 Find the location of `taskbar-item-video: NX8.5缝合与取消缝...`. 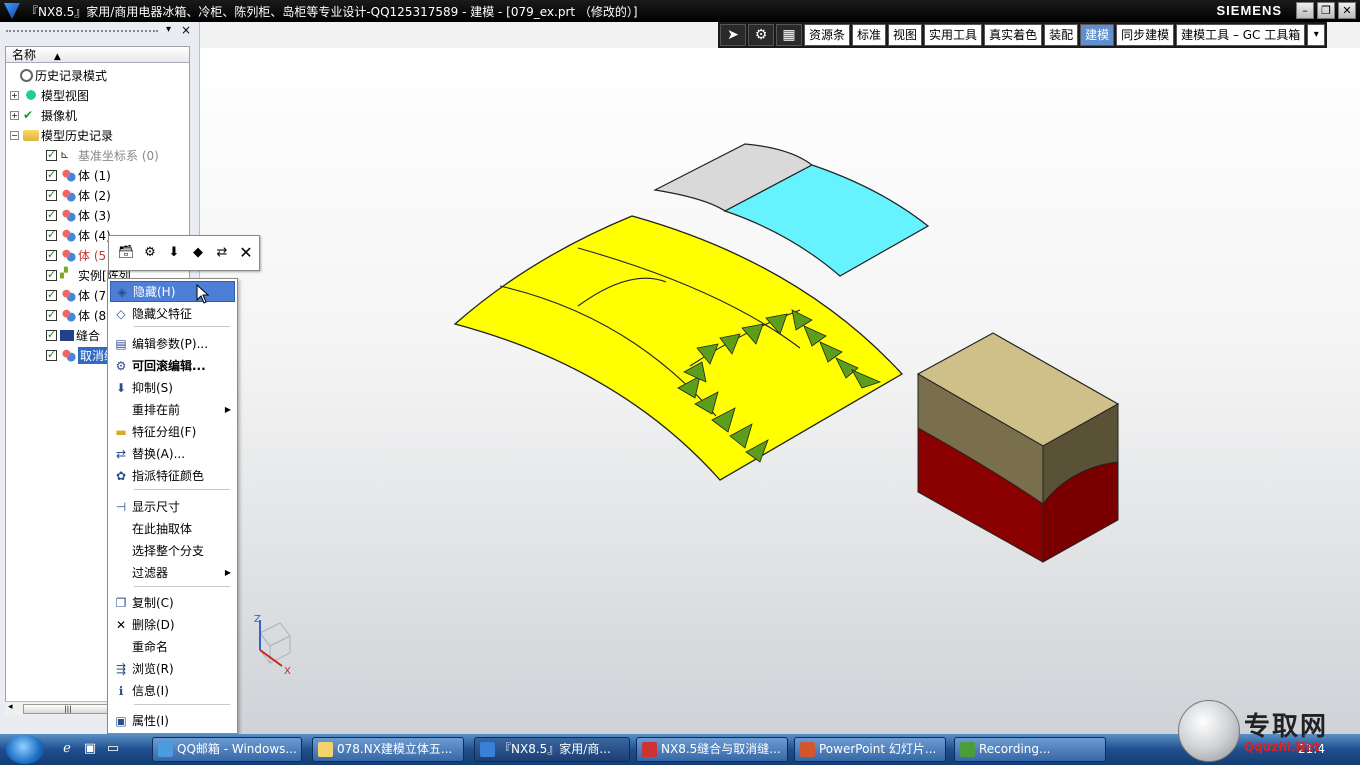

taskbar-item-video: NX8.5缝合与取消缝... is located at coordinates (712, 749).